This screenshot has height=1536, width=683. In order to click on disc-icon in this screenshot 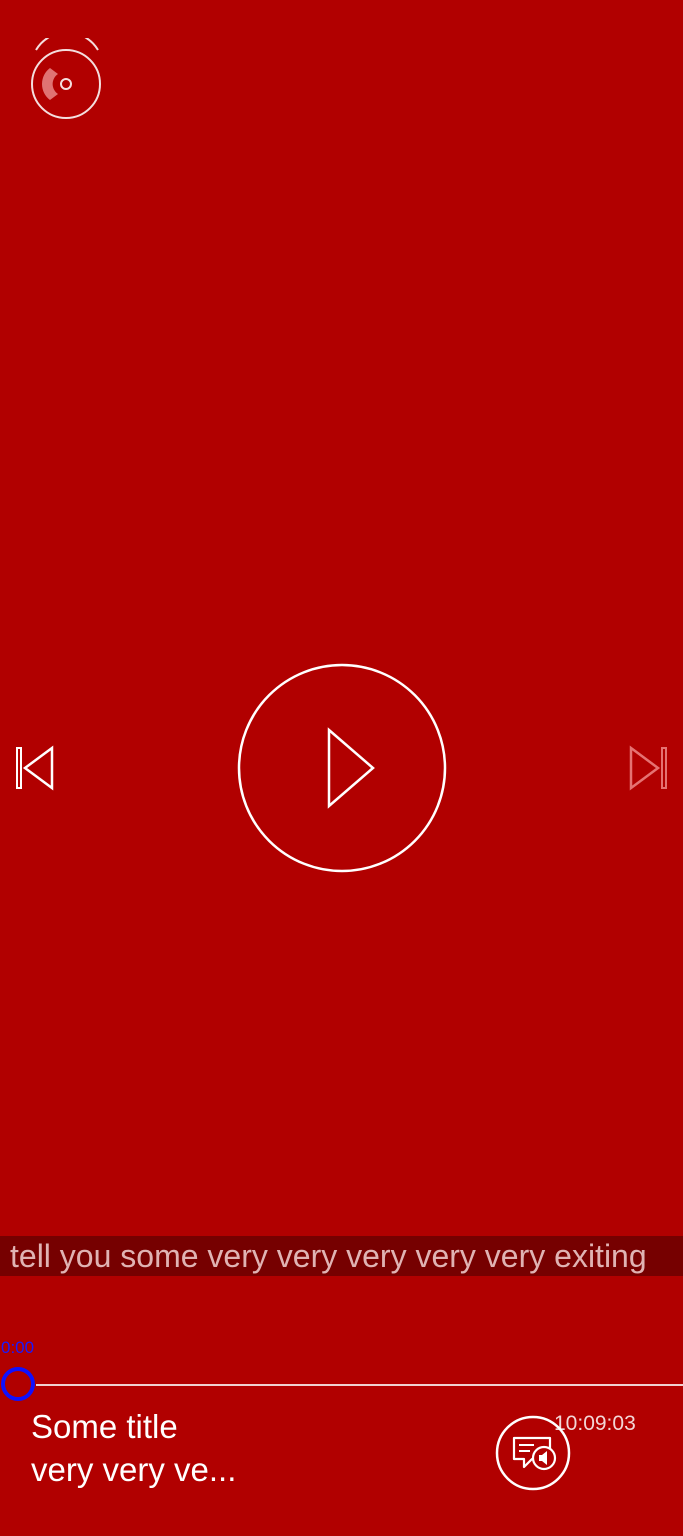, I will do `click(66, 80)`.